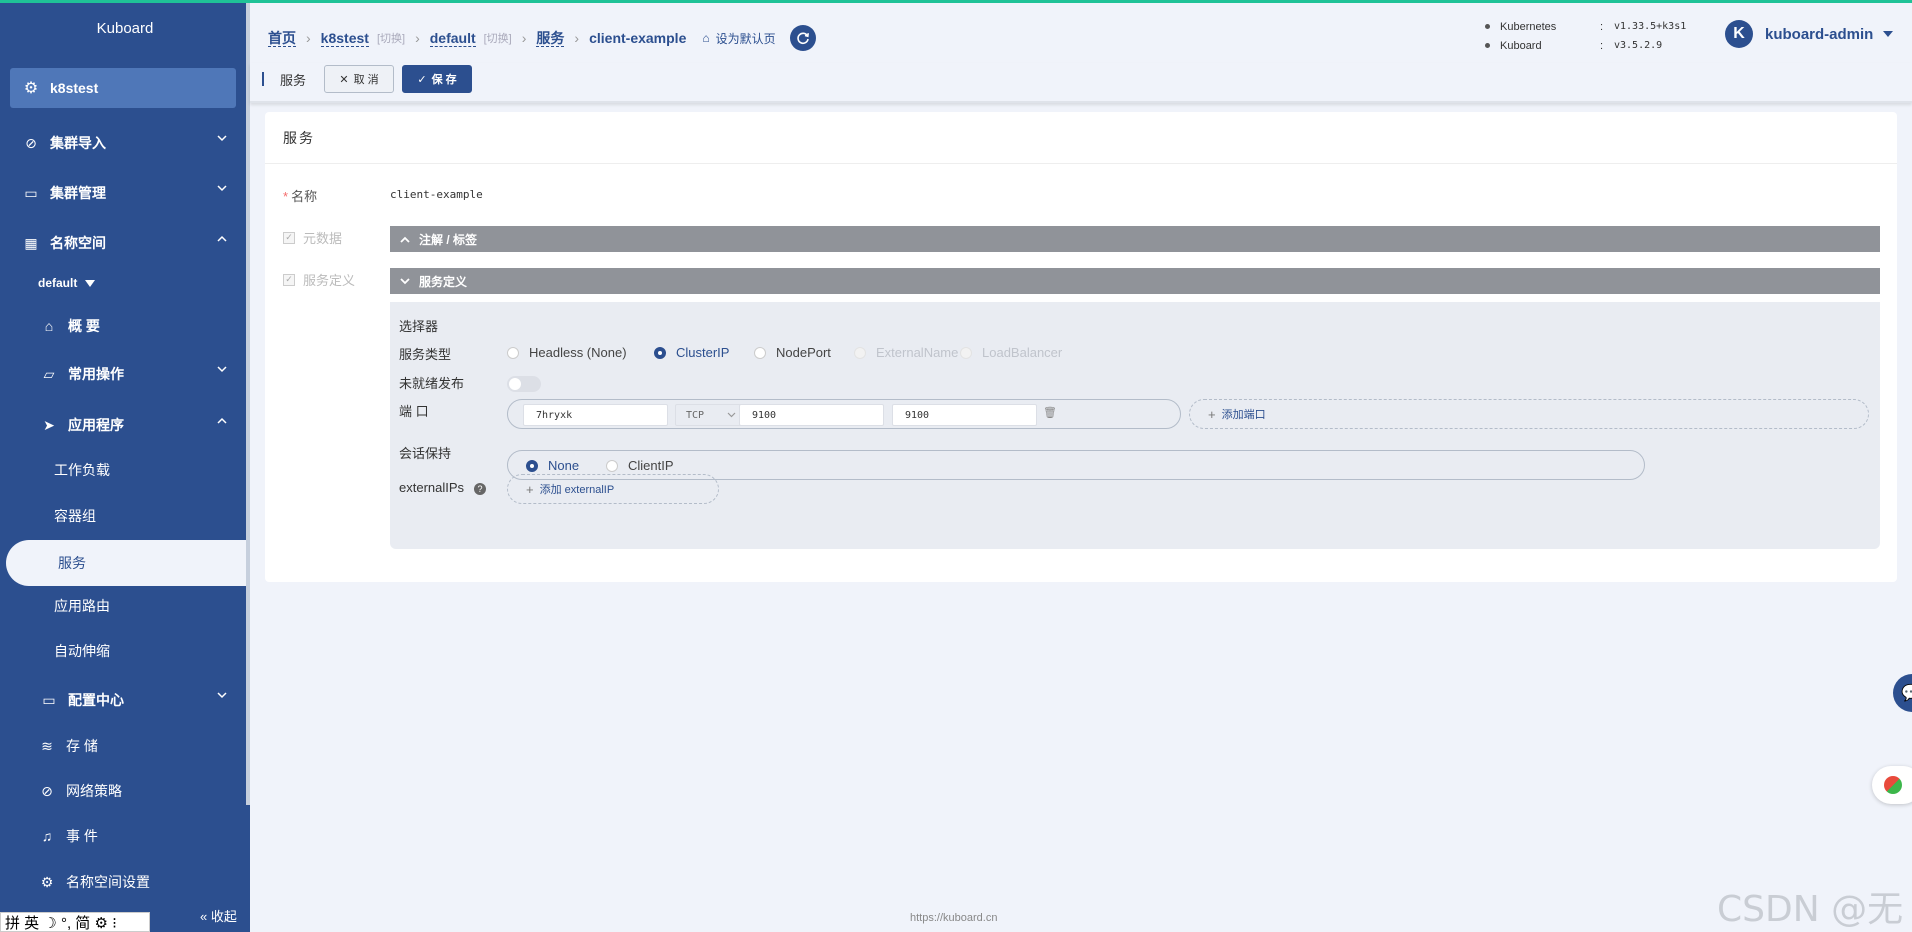 This screenshot has height=932, width=1912. Describe the element at coordinates (58, 283) in the screenshot. I see `namespace-name: default` at that location.